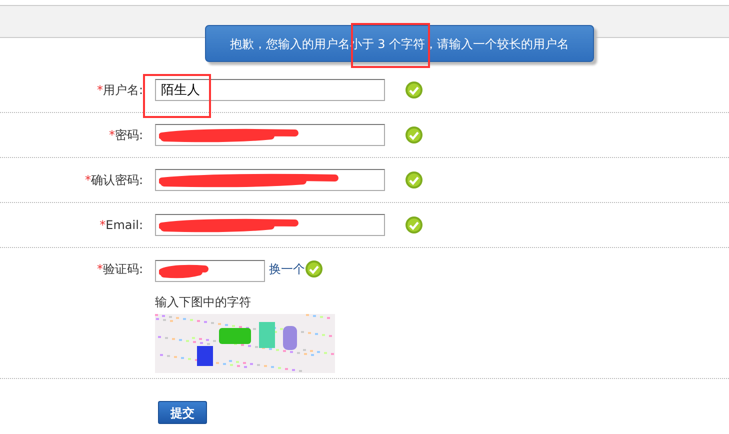 The height and width of the screenshot is (434, 729). Describe the element at coordinates (116, 180) in the screenshot. I see `field-label: 确认密码:` at that location.